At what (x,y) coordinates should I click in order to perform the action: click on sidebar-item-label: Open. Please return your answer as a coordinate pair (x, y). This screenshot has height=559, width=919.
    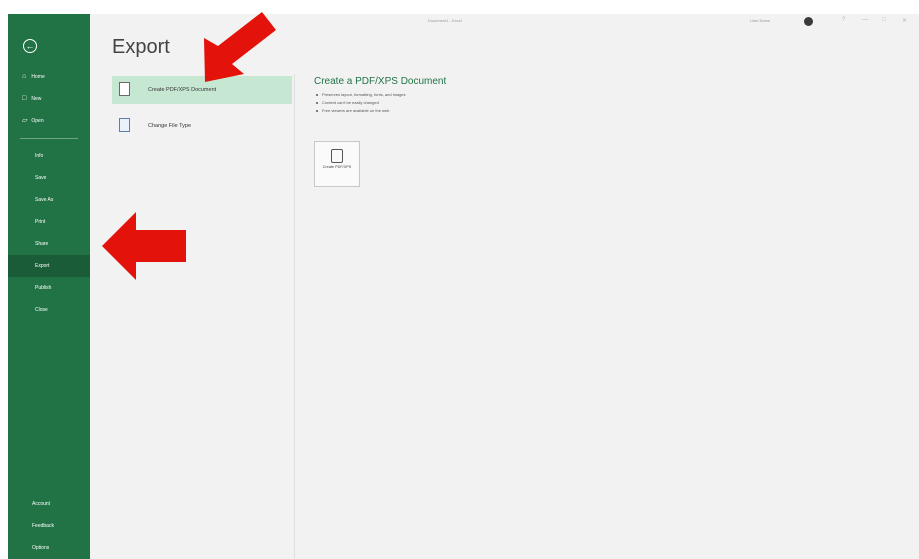
    Looking at the image, I should click on (37, 121).